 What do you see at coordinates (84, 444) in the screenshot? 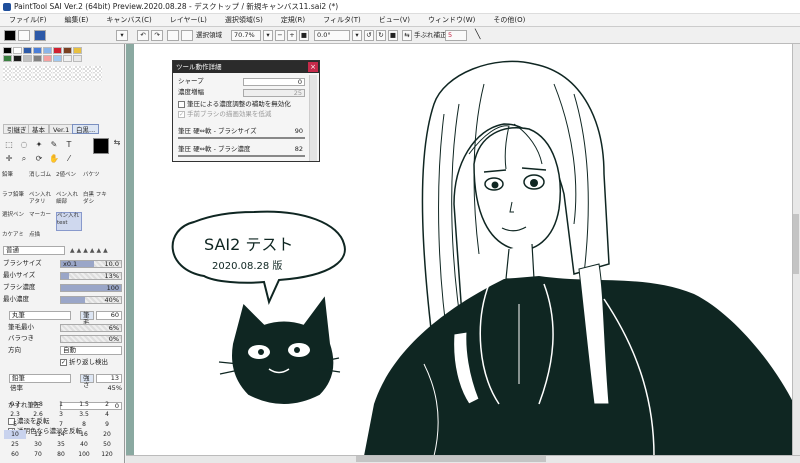
I see `brush-size-preset: 40` at bounding box center [84, 444].